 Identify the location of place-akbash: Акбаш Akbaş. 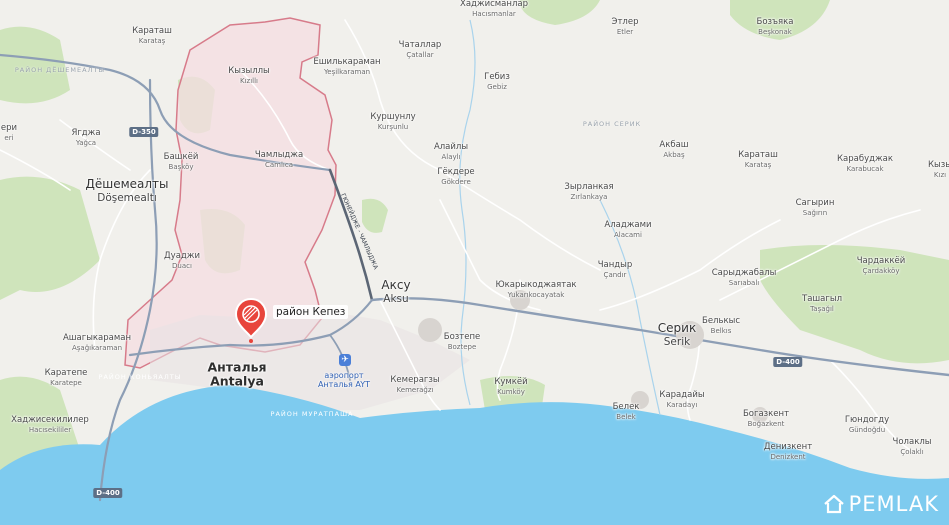
(674, 149).